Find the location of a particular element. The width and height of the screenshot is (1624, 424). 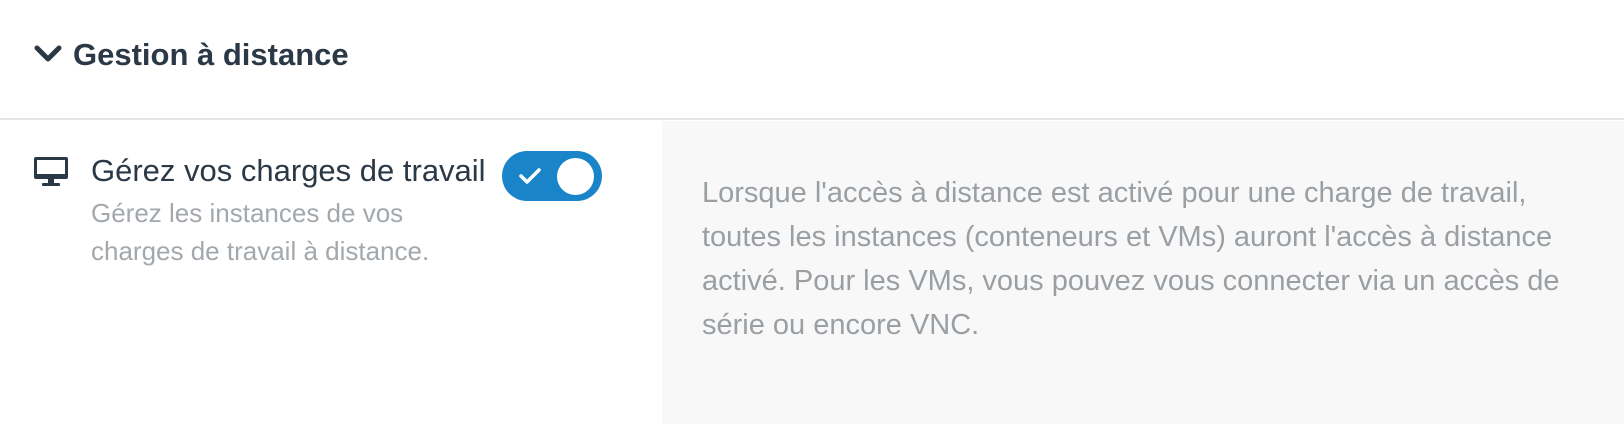

section-title: Gestion à distance is located at coordinates (211, 54).